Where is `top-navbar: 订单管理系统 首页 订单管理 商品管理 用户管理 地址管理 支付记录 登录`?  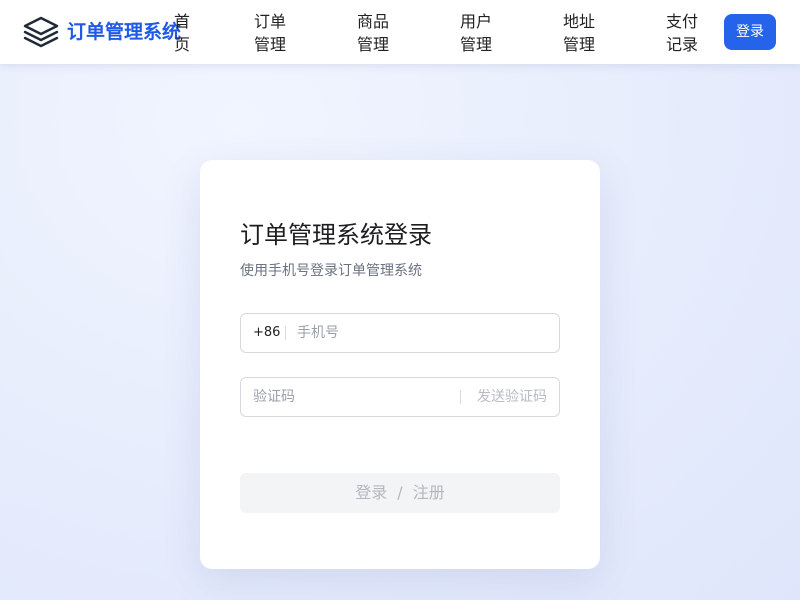 top-navbar: 订单管理系统 首页 订单管理 商品管理 用户管理 地址管理 支付记录 登录 is located at coordinates (400, 32).